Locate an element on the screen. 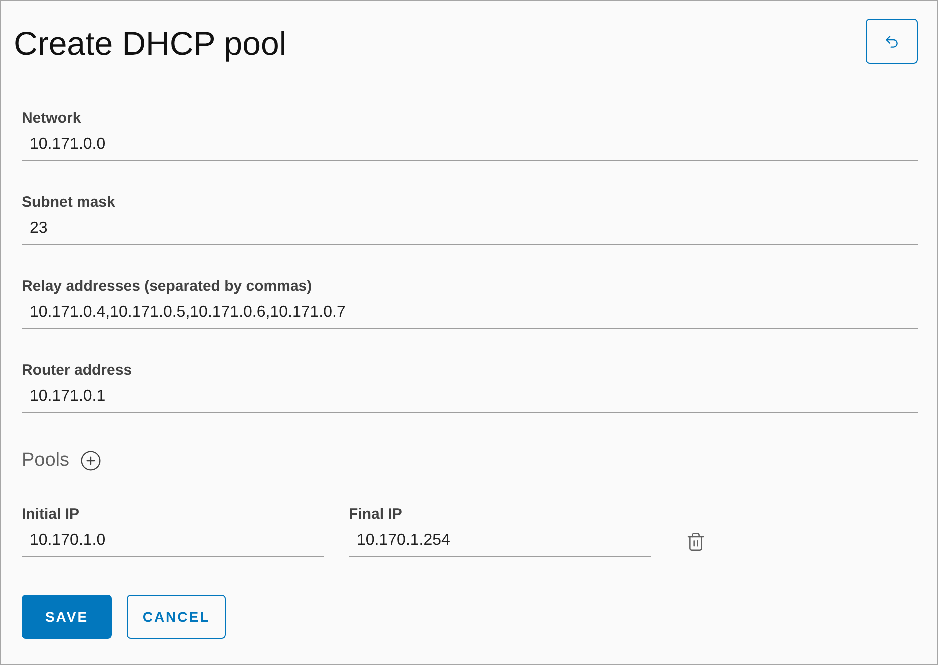 Image resolution: width=938 pixels, height=665 pixels. text-field: 23 is located at coordinates (470, 229).